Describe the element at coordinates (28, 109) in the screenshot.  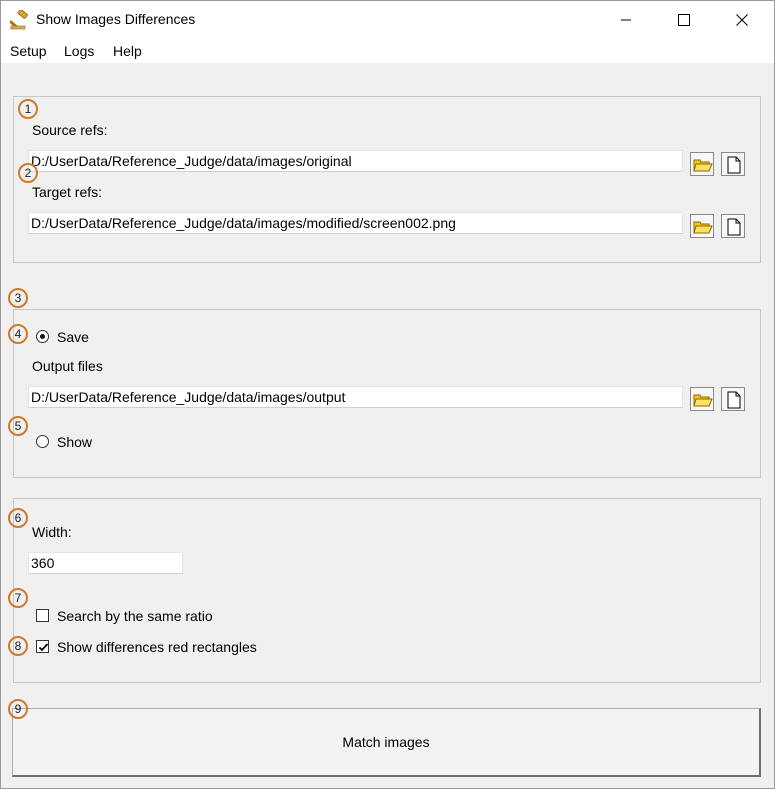
I see `annotation-marker-1: 1` at that location.